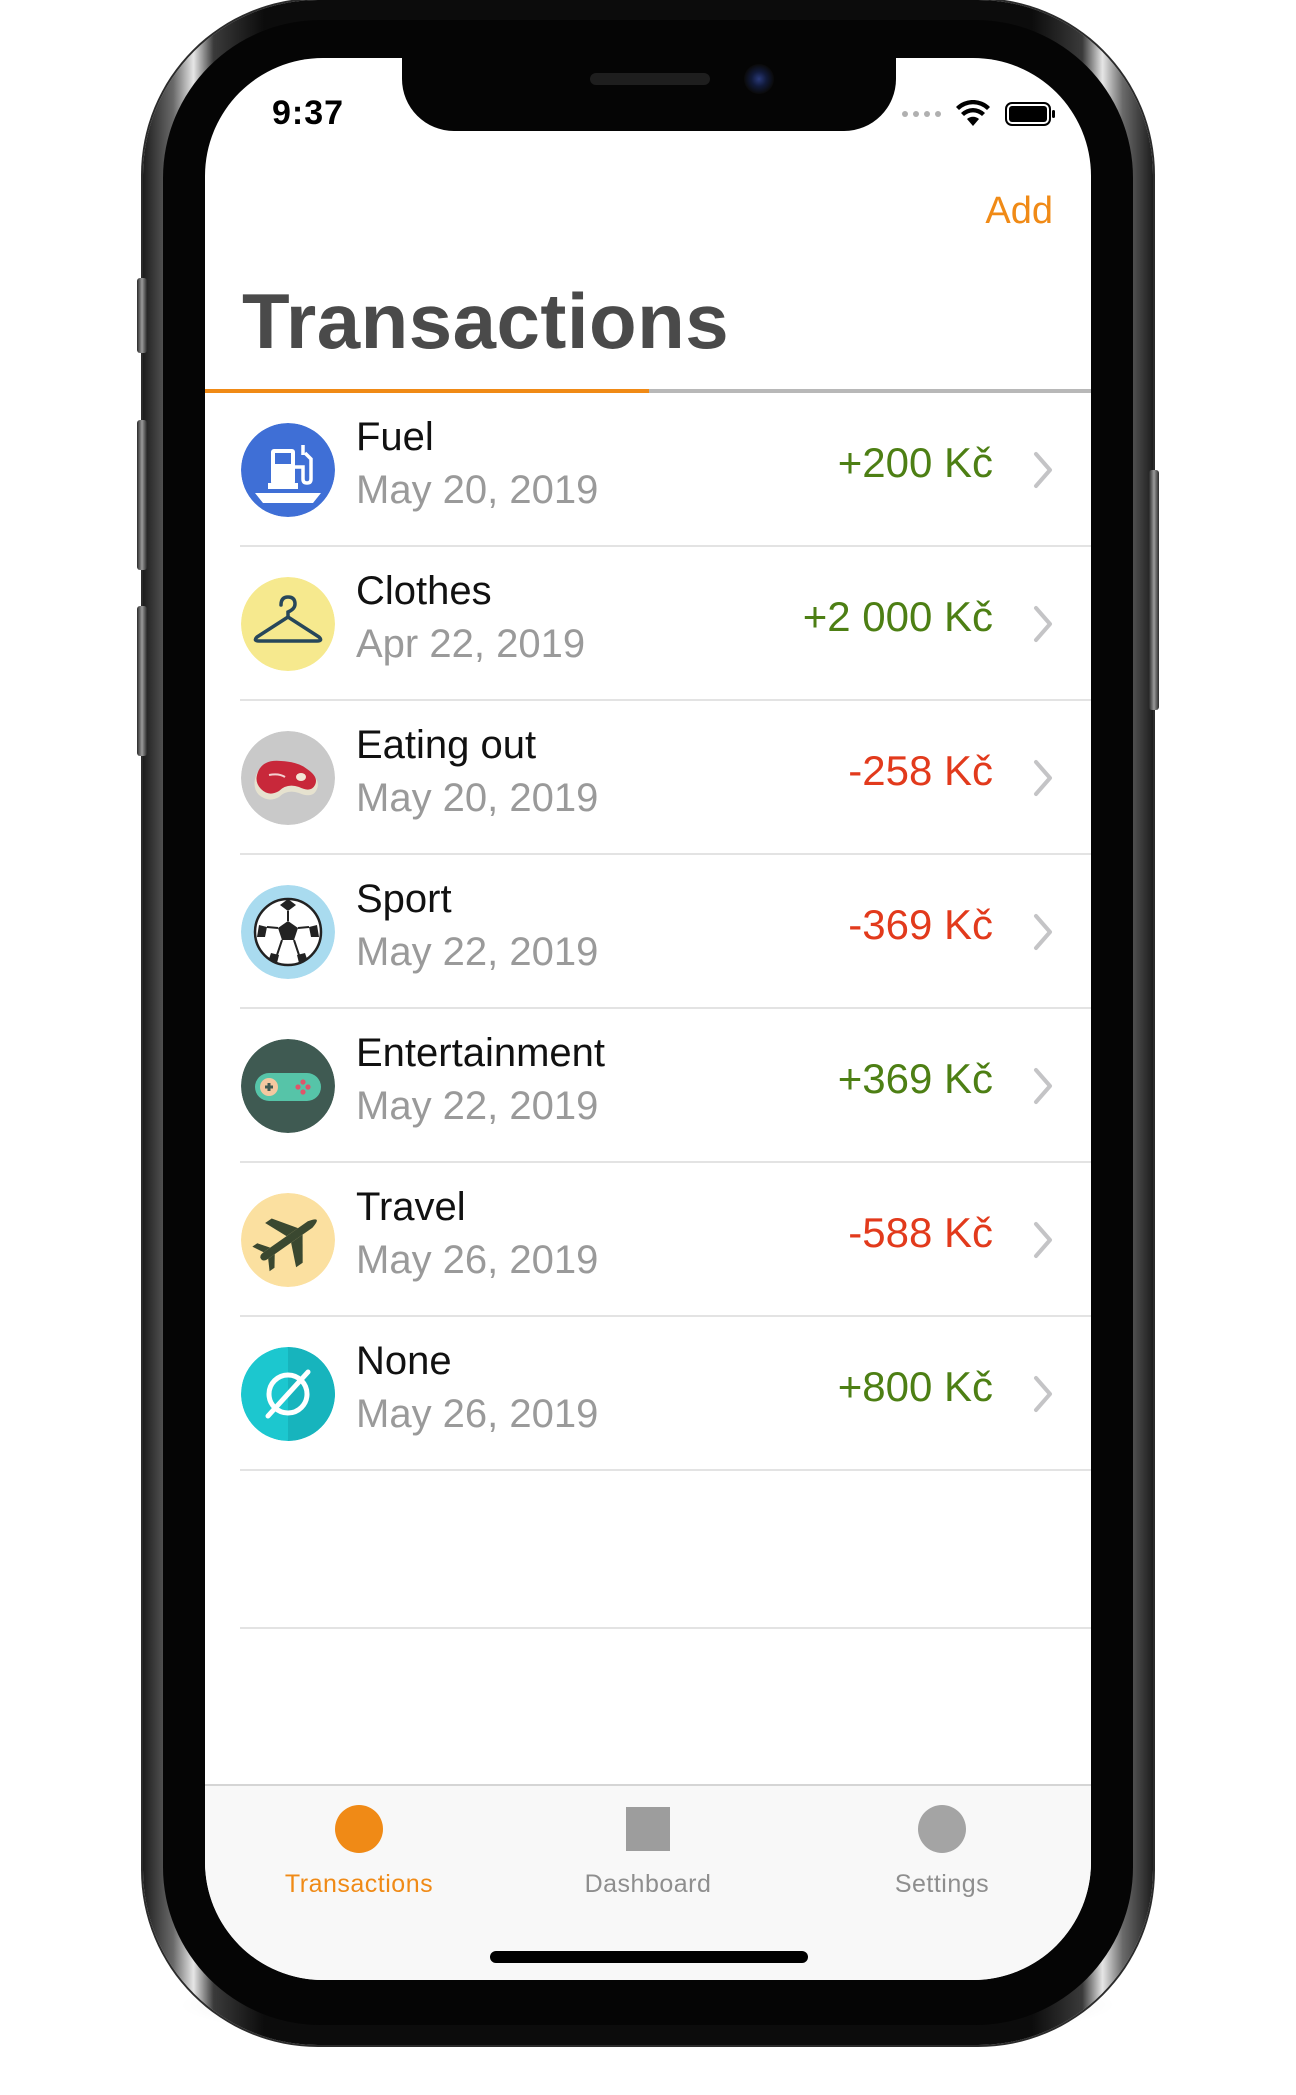  What do you see at coordinates (915, 1078) in the screenshot?
I see `transaction-amount: +369 Kč` at bounding box center [915, 1078].